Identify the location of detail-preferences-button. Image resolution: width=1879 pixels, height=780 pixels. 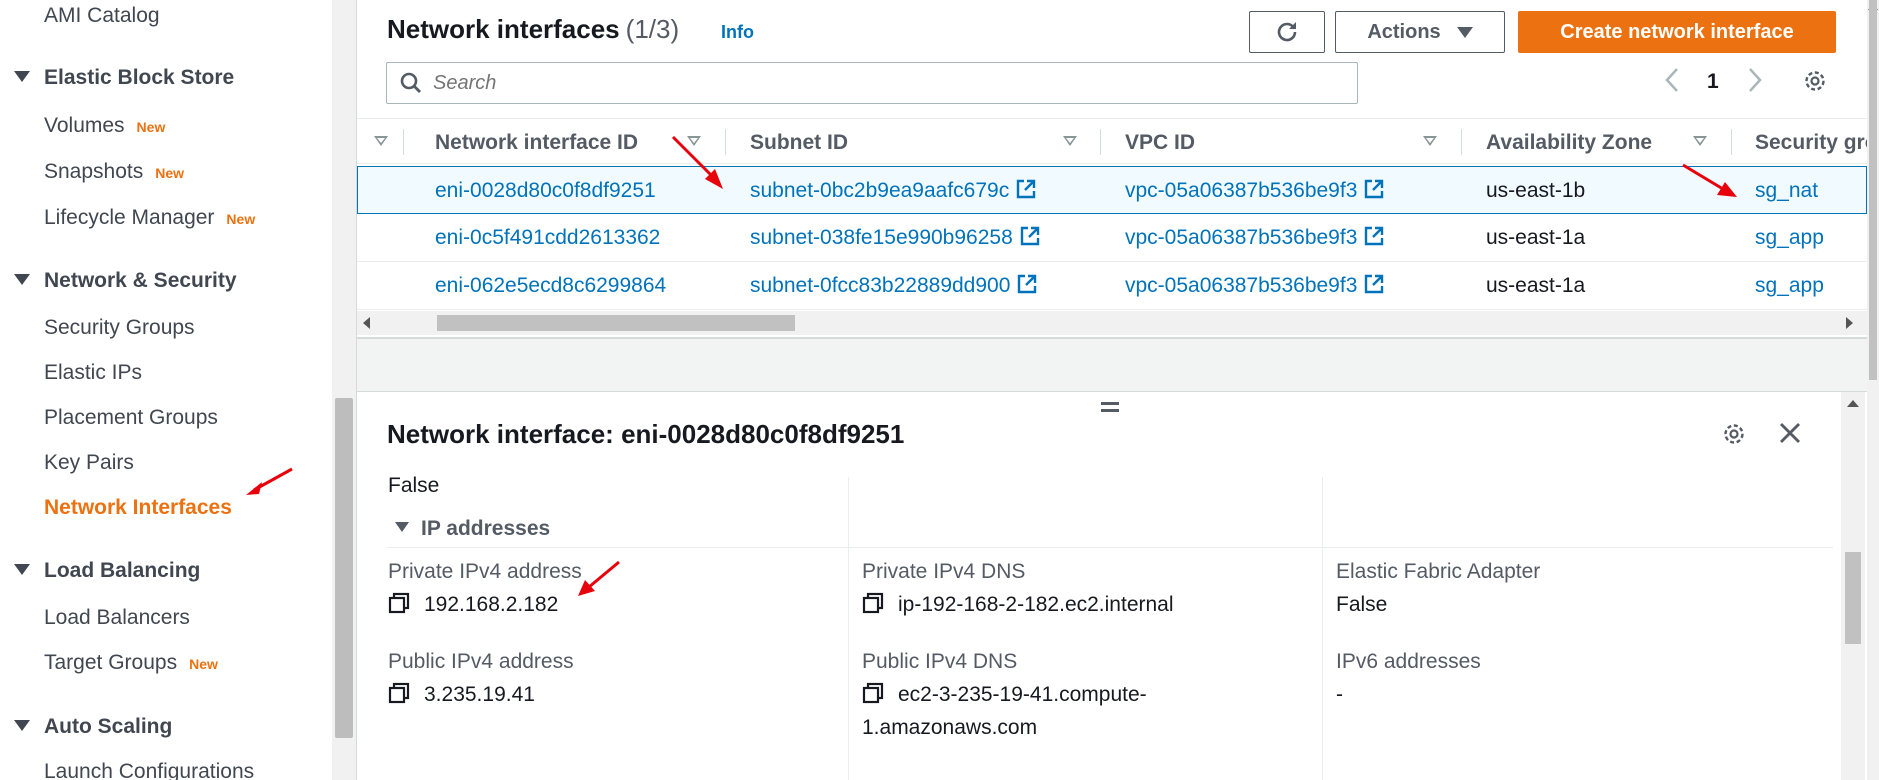
(1734, 436).